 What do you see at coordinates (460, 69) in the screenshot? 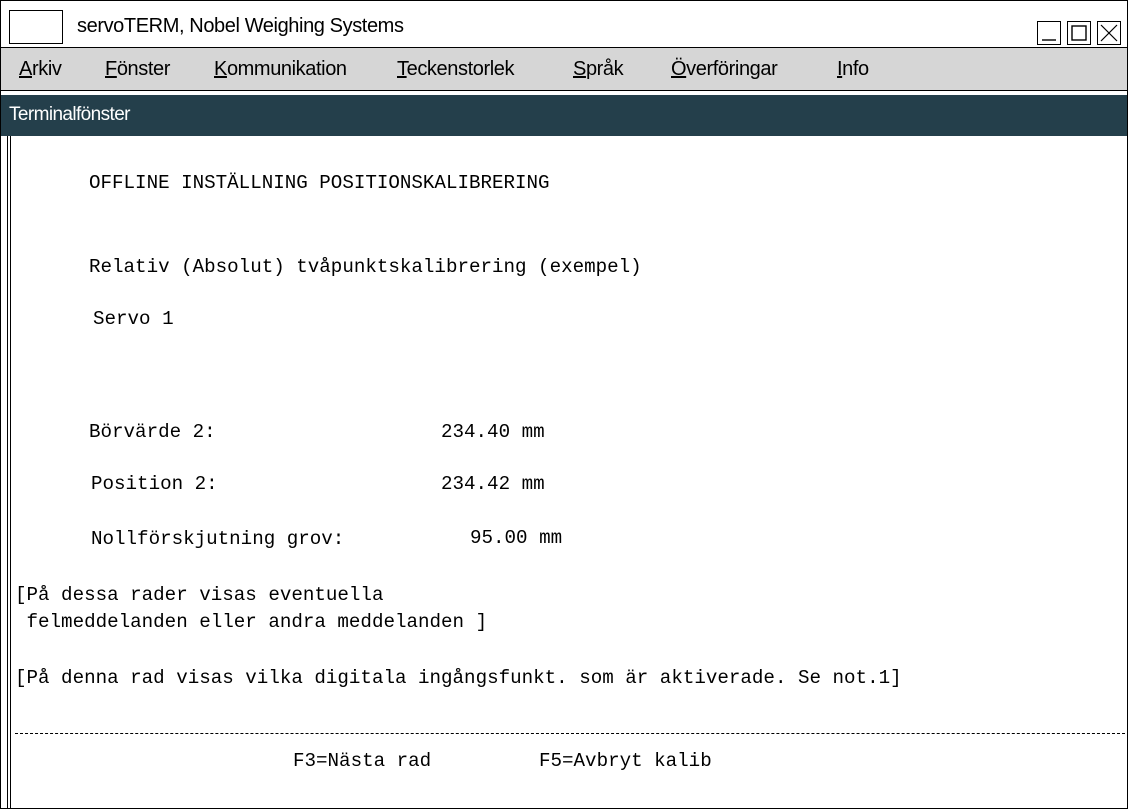
I see `menu-teckenstorlek-label: eckenstorlek` at bounding box center [460, 69].